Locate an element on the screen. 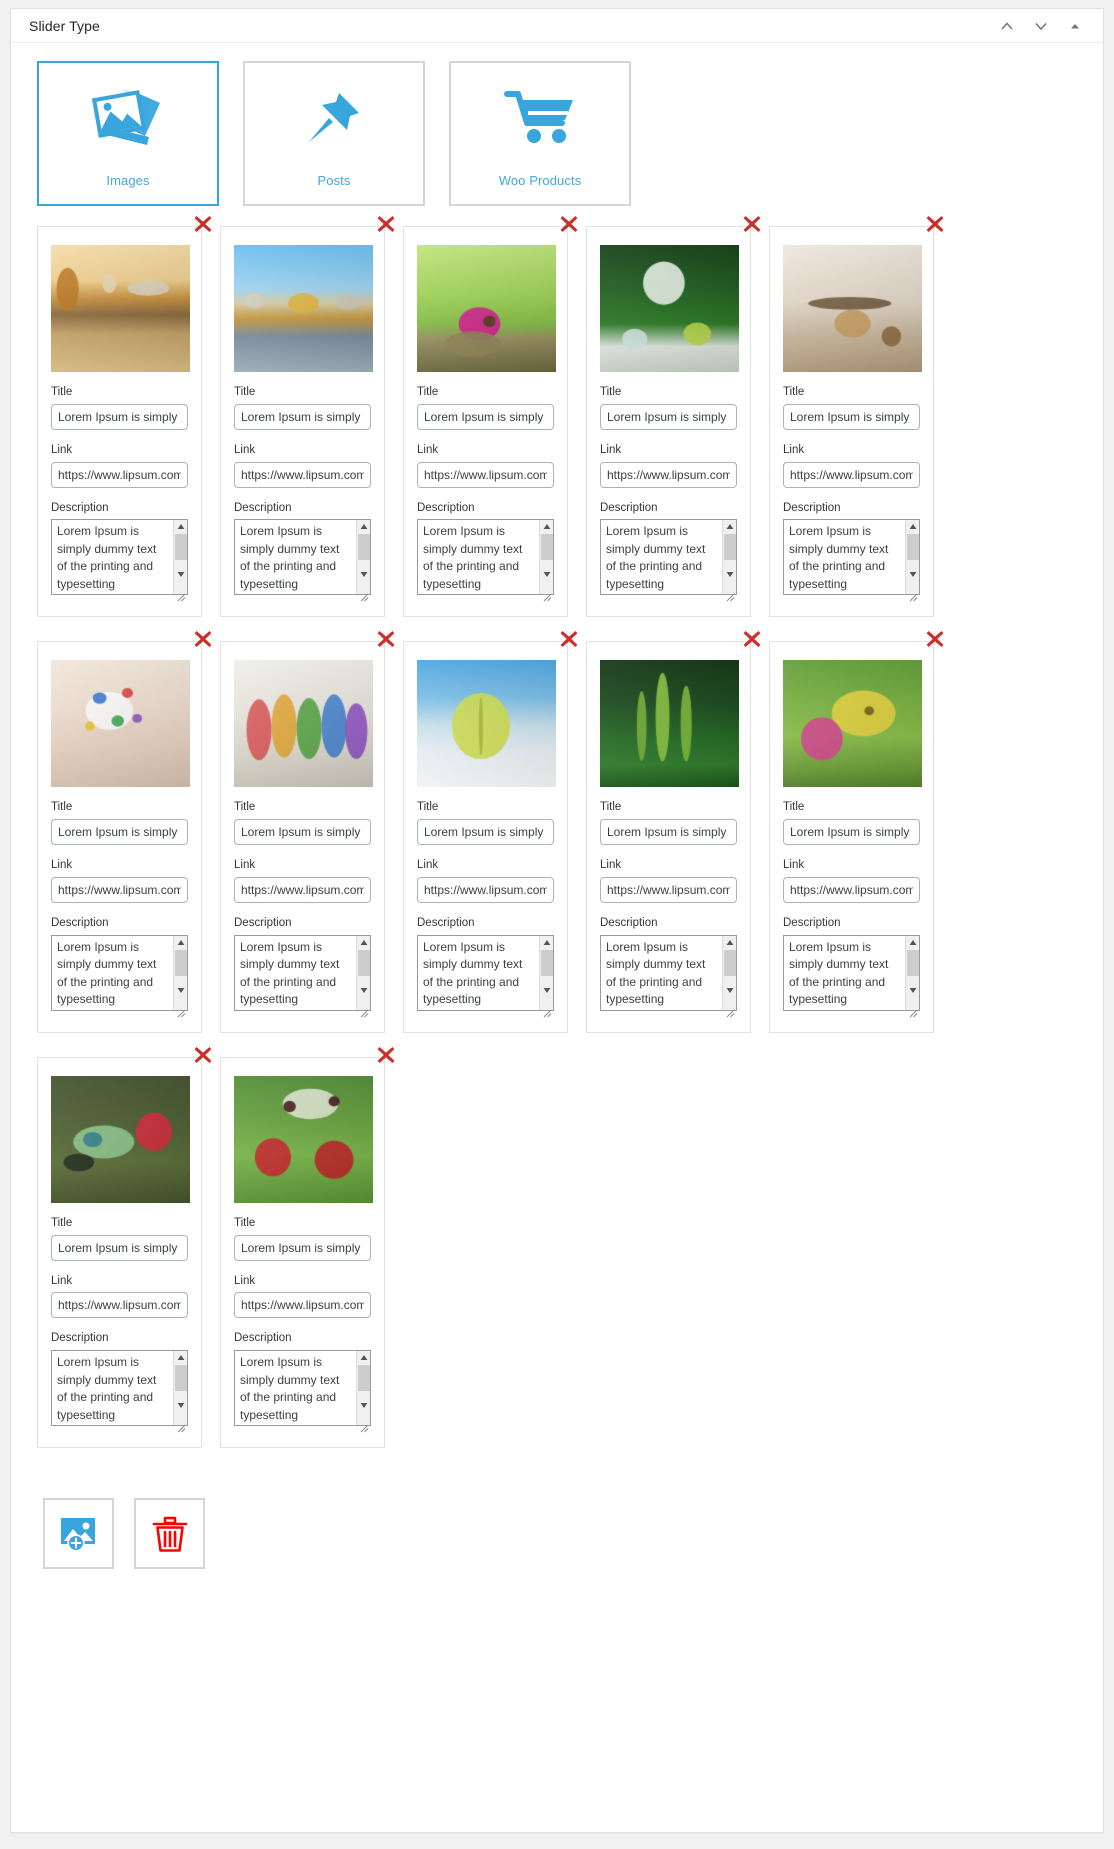 This screenshot has height=1849, width=1114. add-image-icon is located at coordinates (79, 1534).